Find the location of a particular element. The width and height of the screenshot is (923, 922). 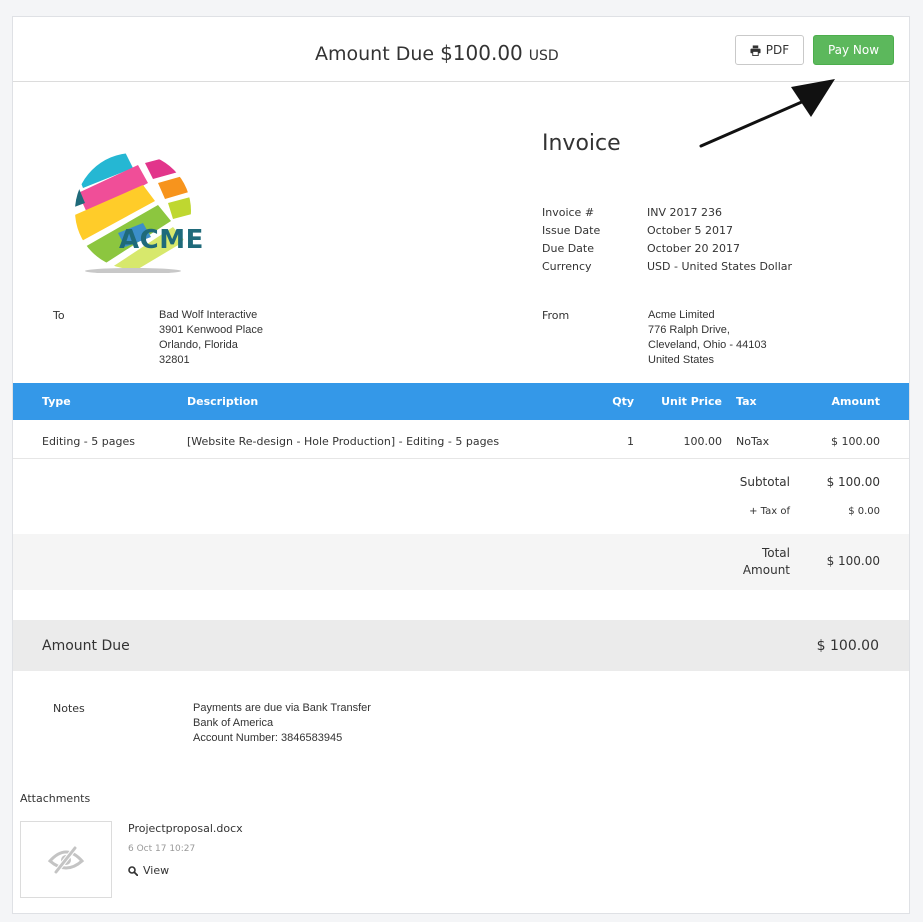

cell-unit-price: 100.00 is located at coordinates (703, 441).